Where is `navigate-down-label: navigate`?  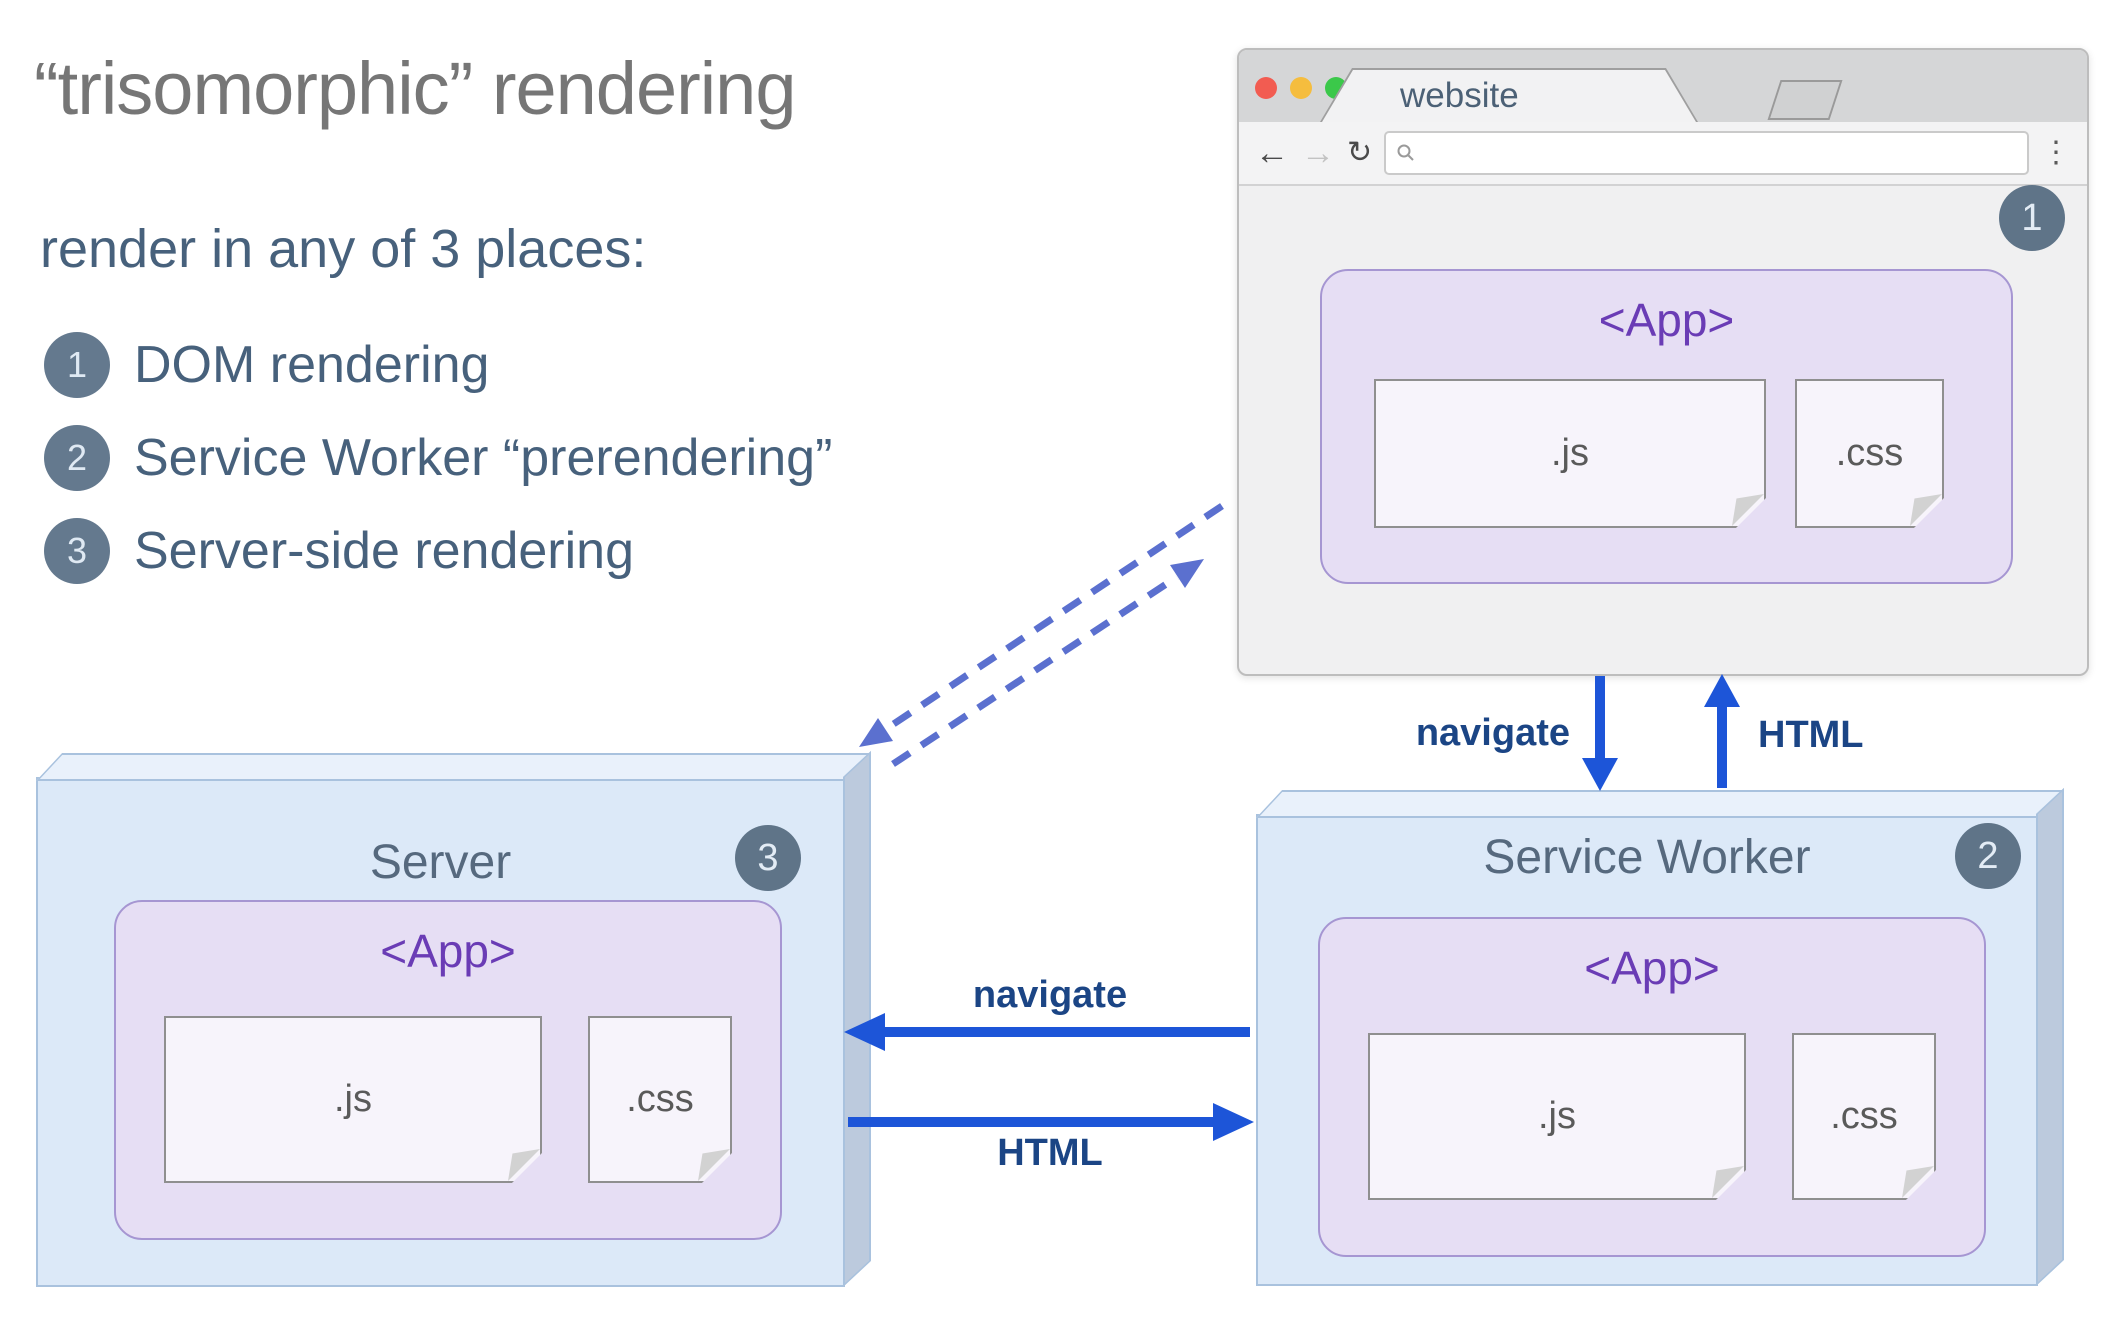
navigate-down-label: navigate is located at coordinates (1492, 733).